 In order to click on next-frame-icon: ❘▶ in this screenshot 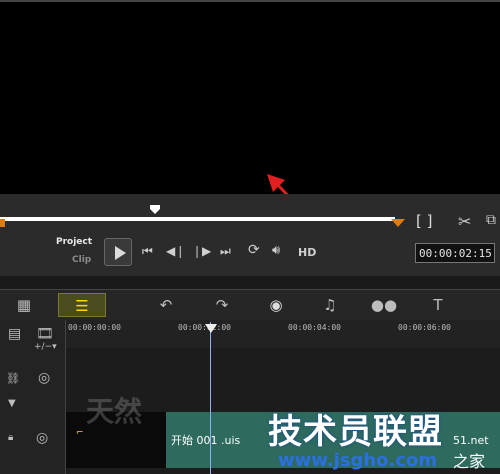, I will do `click(201, 251)`.